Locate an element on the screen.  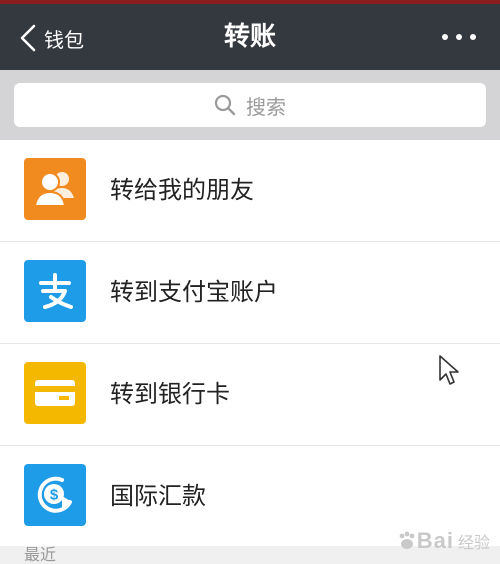
alipay-icon is located at coordinates (55, 291).